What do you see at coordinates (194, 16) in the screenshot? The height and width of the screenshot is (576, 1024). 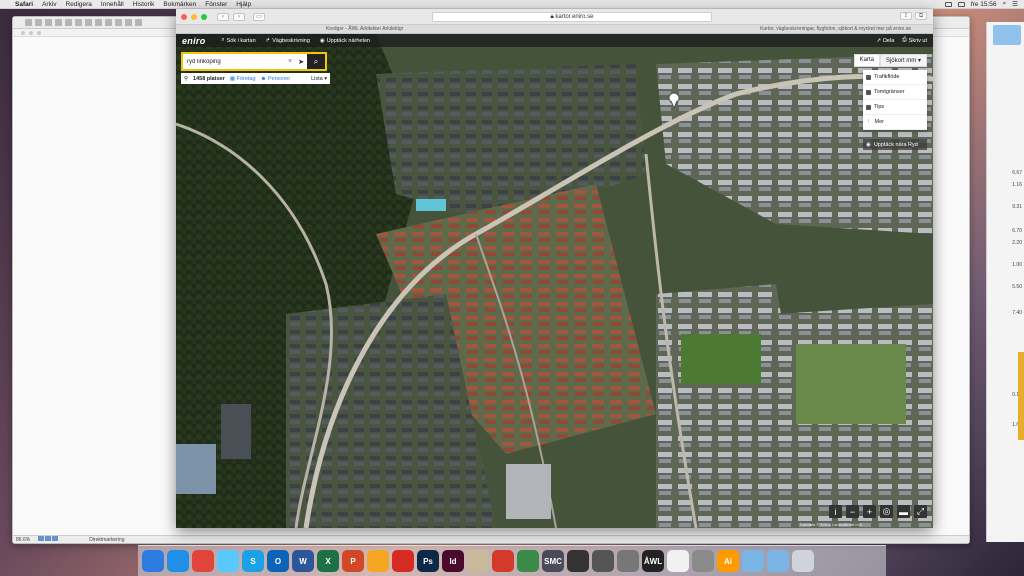 I see `minimize-window-button` at bounding box center [194, 16].